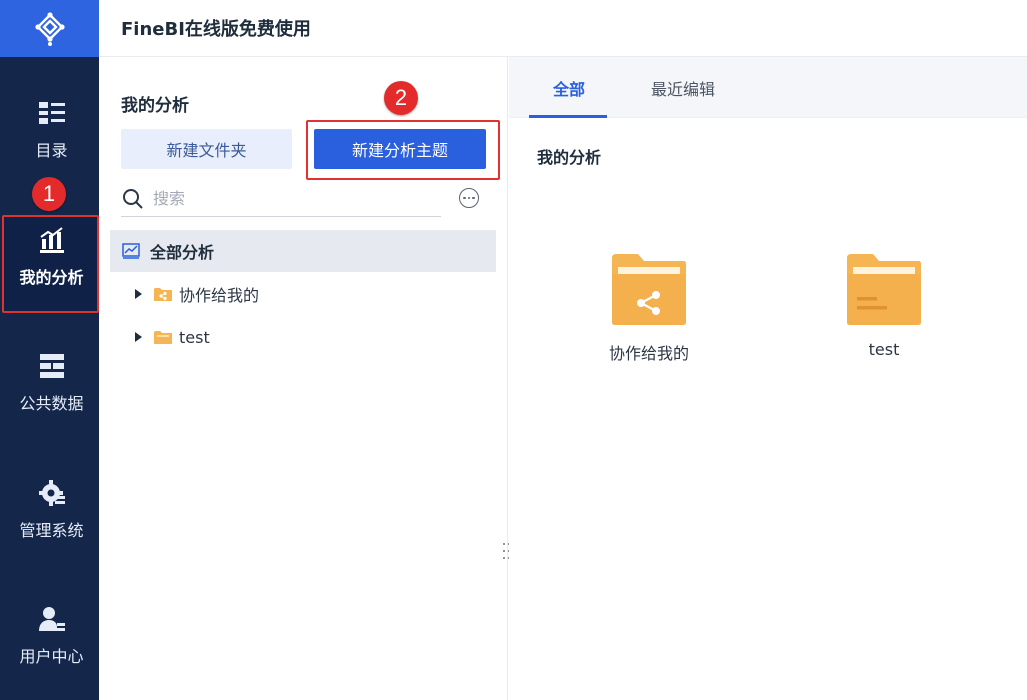 This screenshot has width=1027, height=700. Describe the element at coordinates (51, 264) in the screenshot. I see `sidebar-item-my-analysis: 我的分析` at that location.